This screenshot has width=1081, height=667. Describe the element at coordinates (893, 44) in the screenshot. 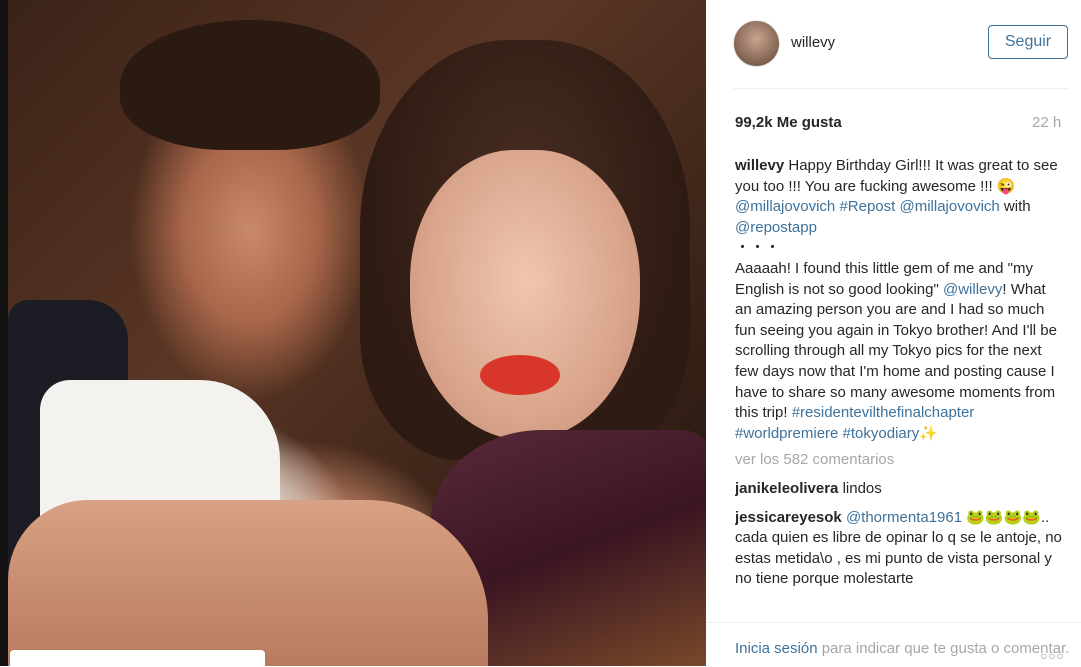

I see `post-header: willevy Seguir` at that location.